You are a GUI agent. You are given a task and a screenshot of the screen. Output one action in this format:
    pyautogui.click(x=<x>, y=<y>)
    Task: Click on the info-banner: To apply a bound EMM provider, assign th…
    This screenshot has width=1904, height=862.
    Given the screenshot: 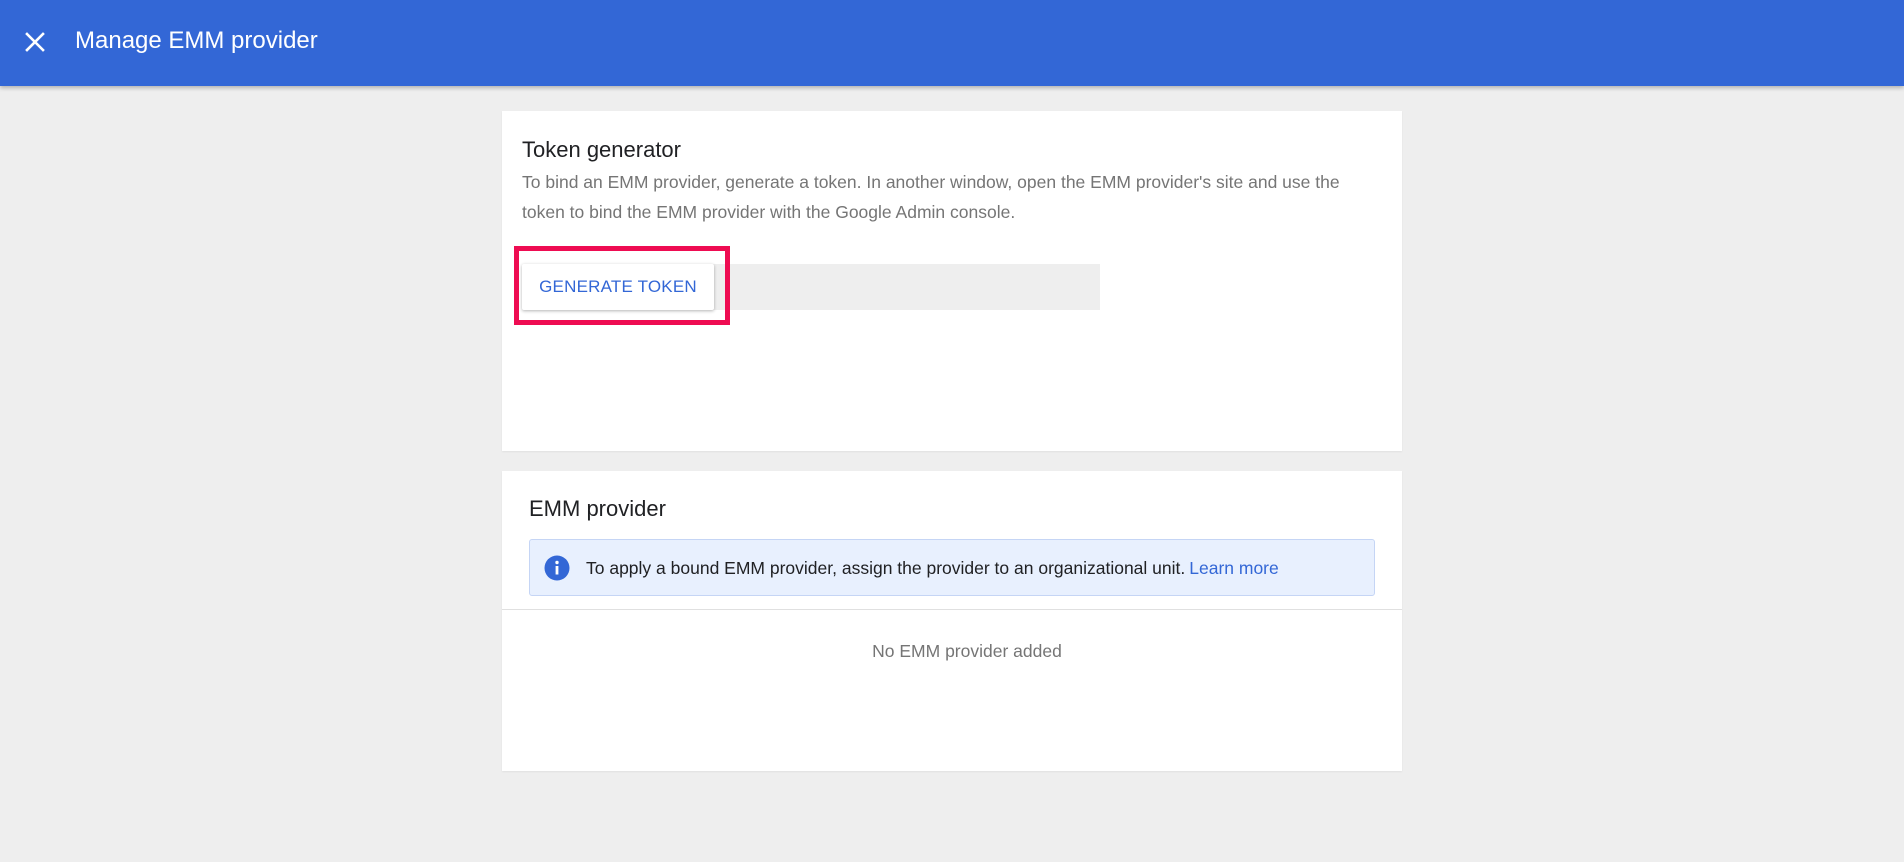 What is the action you would take?
    pyautogui.click(x=952, y=567)
    